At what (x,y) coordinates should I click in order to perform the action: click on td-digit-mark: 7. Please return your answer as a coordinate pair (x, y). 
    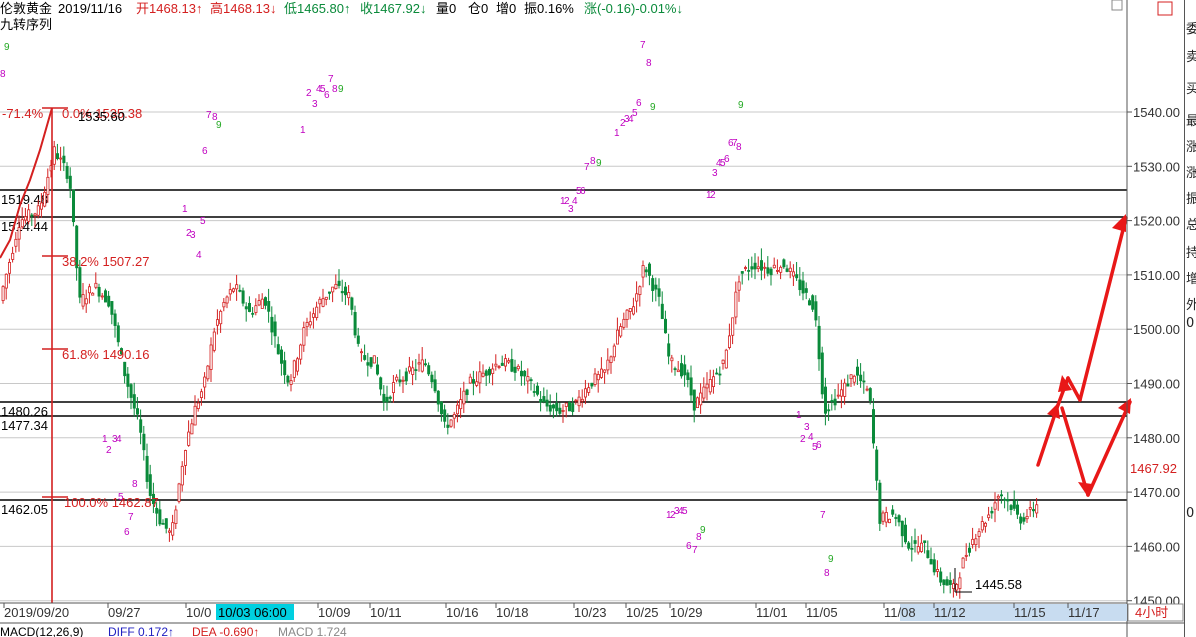
    Looking at the image, I should click on (131, 517).